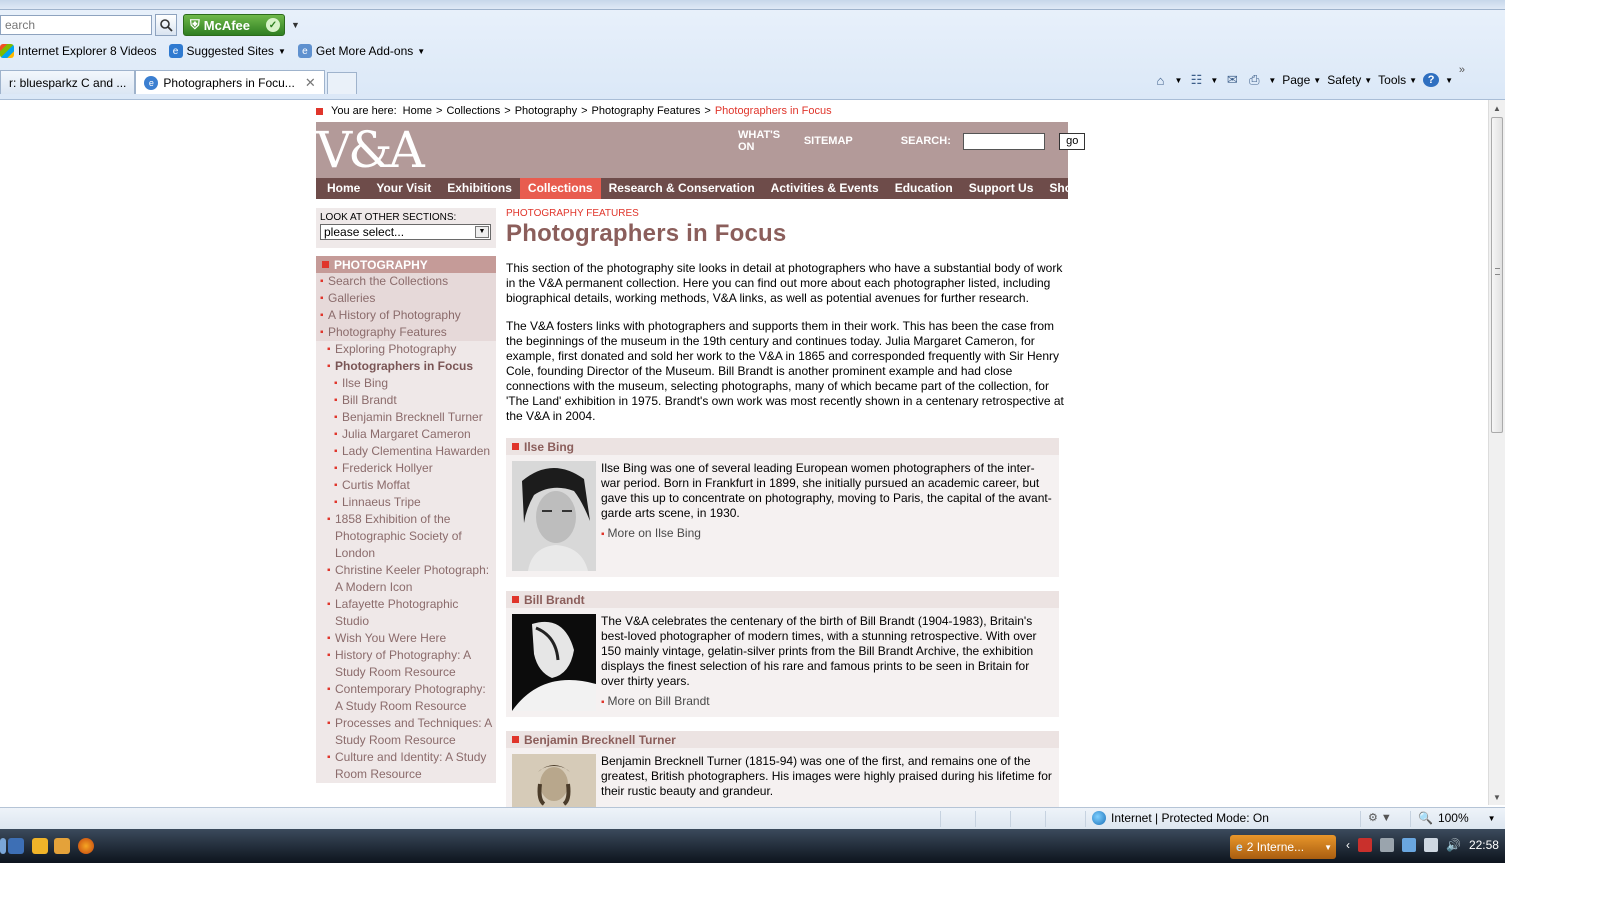  I want to click on sidebar-item: Linnaeus Tripe, so click(406, 502).